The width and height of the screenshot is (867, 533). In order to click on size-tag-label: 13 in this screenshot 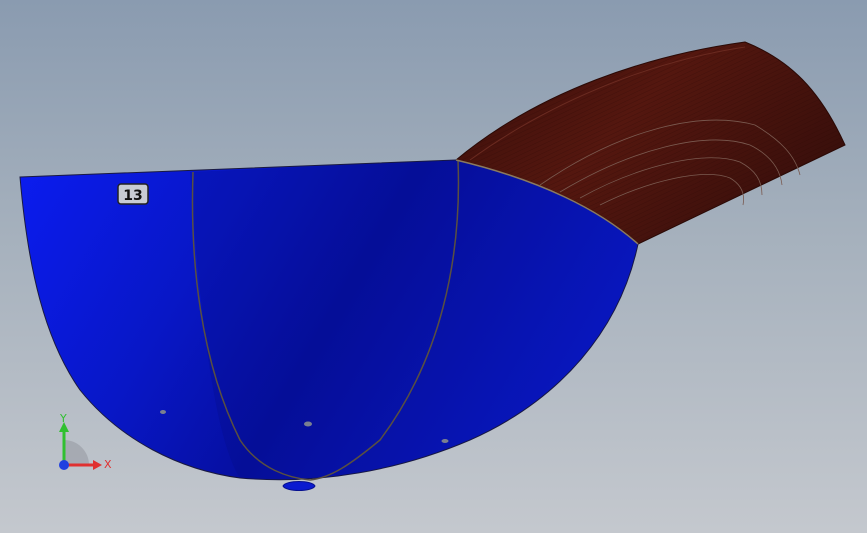, I will do `click(132, 196)`.